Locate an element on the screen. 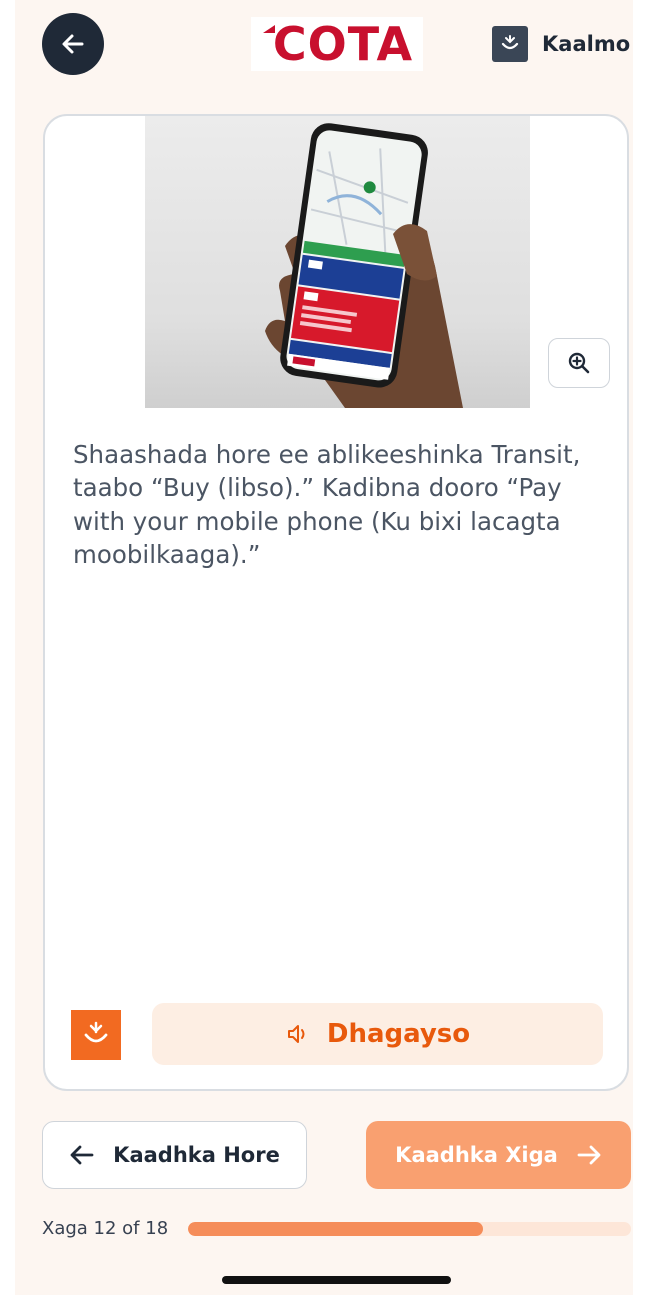  arrow-right-icon is located at coordinates (589, 1155).